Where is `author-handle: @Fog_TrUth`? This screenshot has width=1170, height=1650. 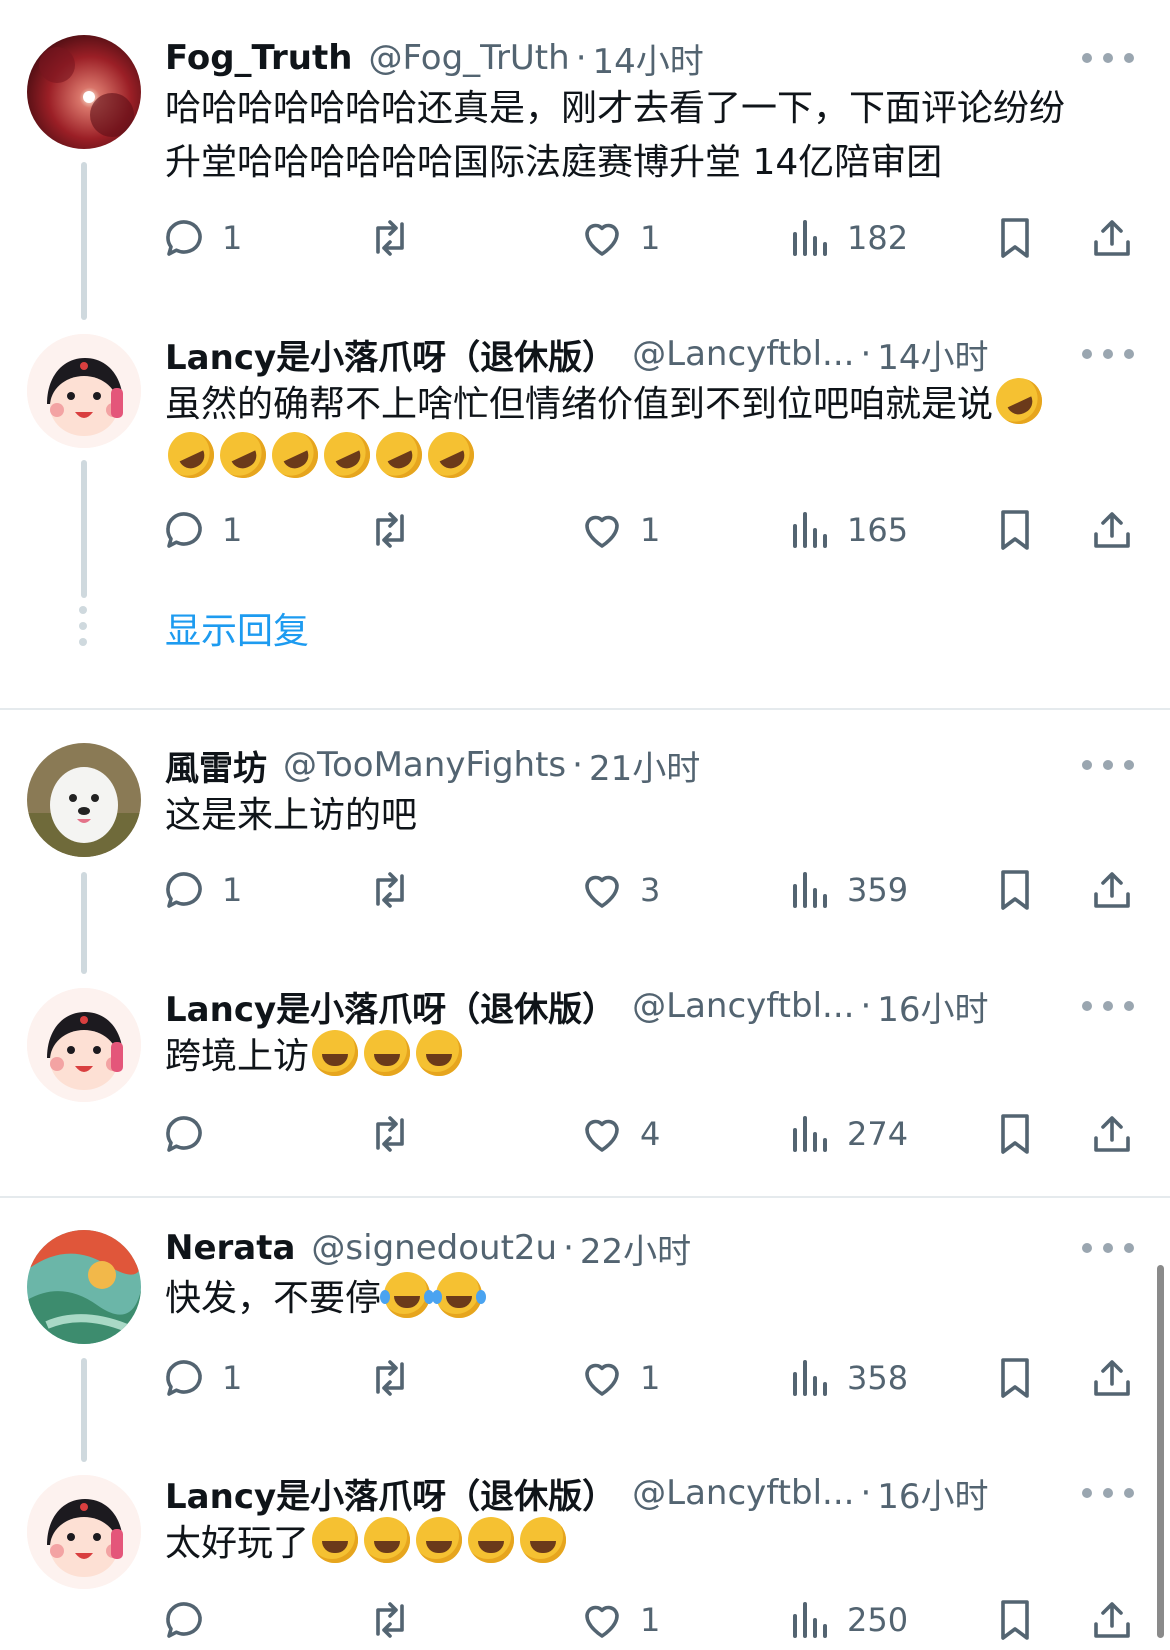
author-handle: @Fog_TrUth is located at coordinates (468, 58).